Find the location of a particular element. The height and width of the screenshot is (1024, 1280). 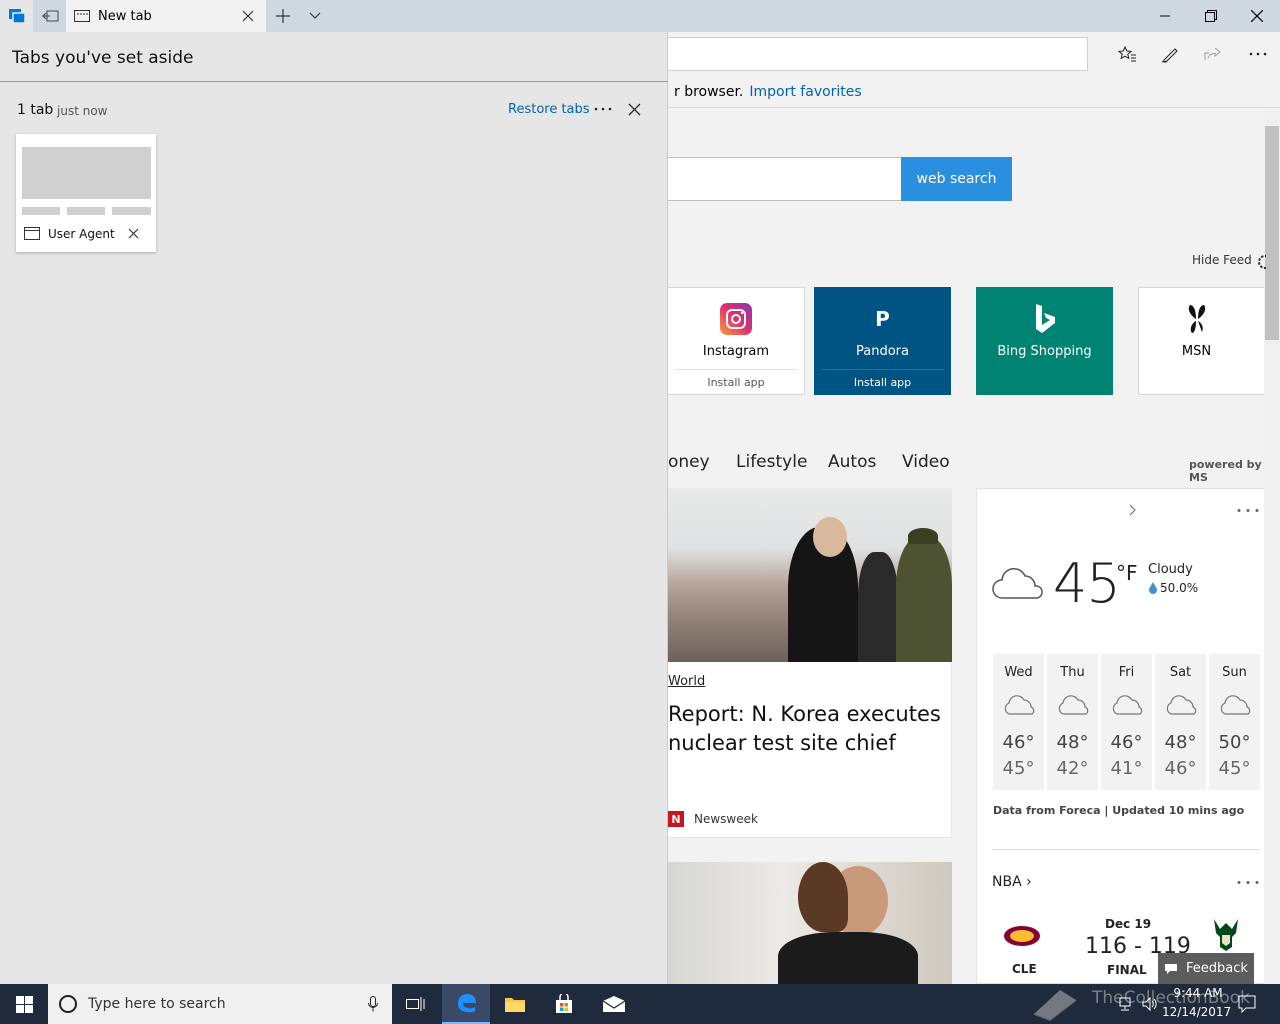

forecast-day-name: Sat is located at coordinates (1180, 672).